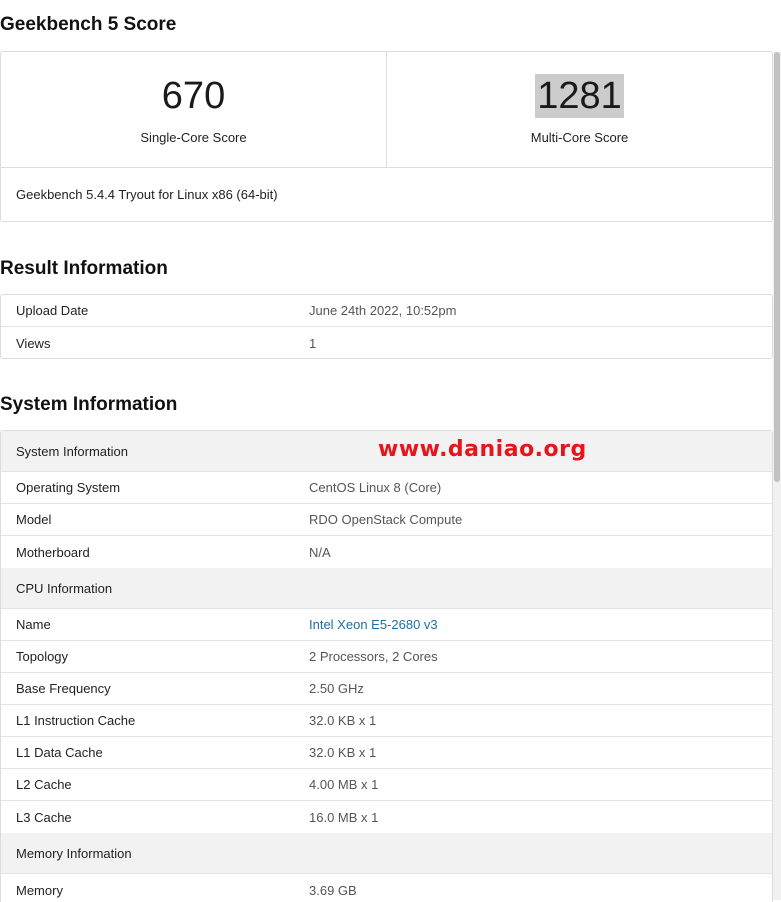 This screenshot has width=781, height=902. I want to click on table-row: Upload Date June 24th 2022, 10:52pm, so click(386, 311).